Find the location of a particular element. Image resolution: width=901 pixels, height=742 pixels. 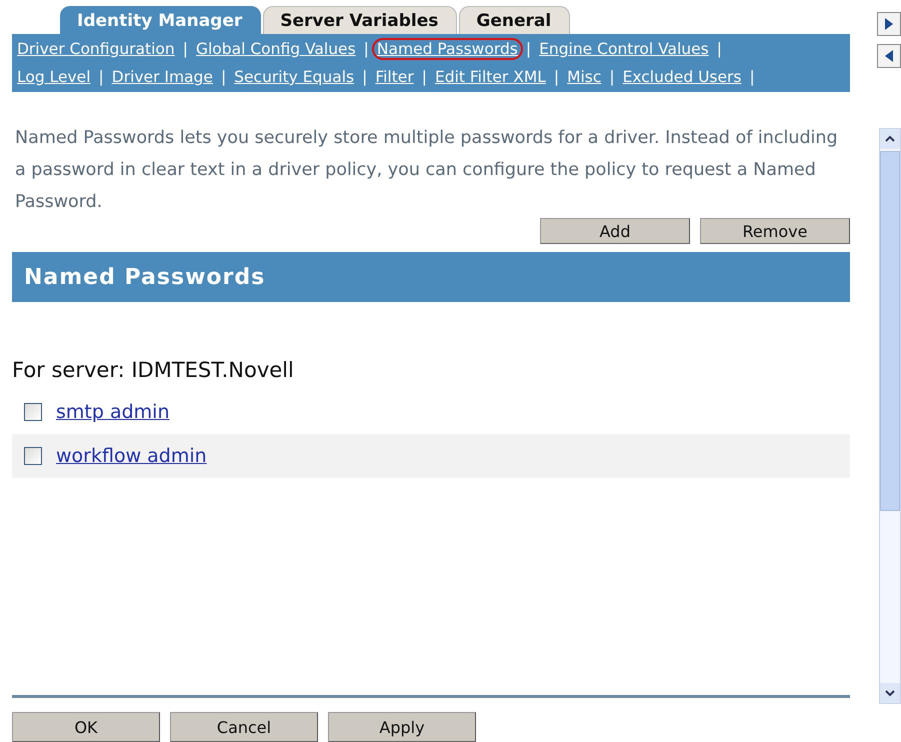

password-link: smtp admin is located at coordinates (113, 412).